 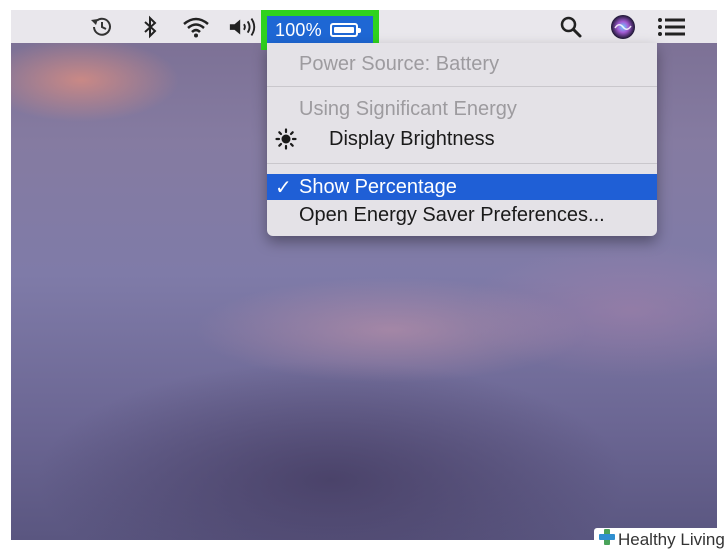 I want to click on watermark-text: Healthy Living, so click(x=671, y=539).